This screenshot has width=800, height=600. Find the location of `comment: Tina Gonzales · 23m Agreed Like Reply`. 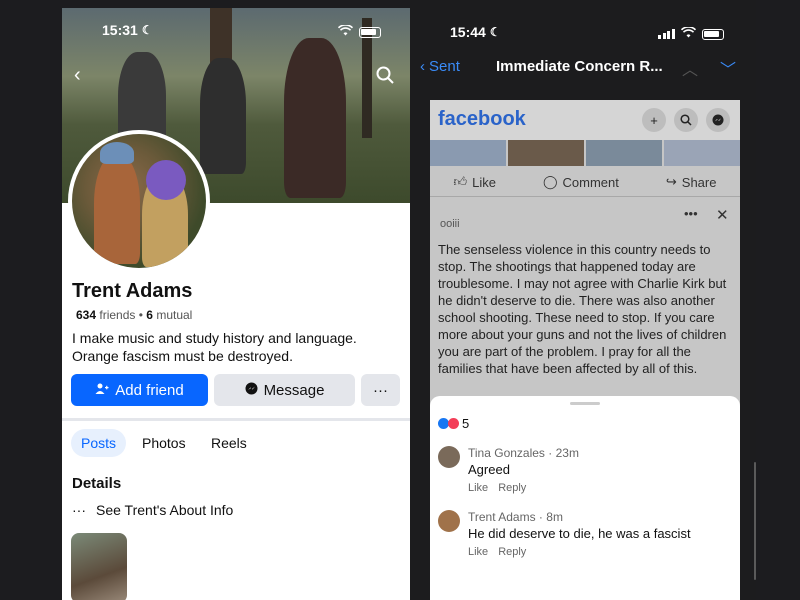

comment: Tina Gonzales · 23m Agreed Like Reply is located at coordinates (508, 470).